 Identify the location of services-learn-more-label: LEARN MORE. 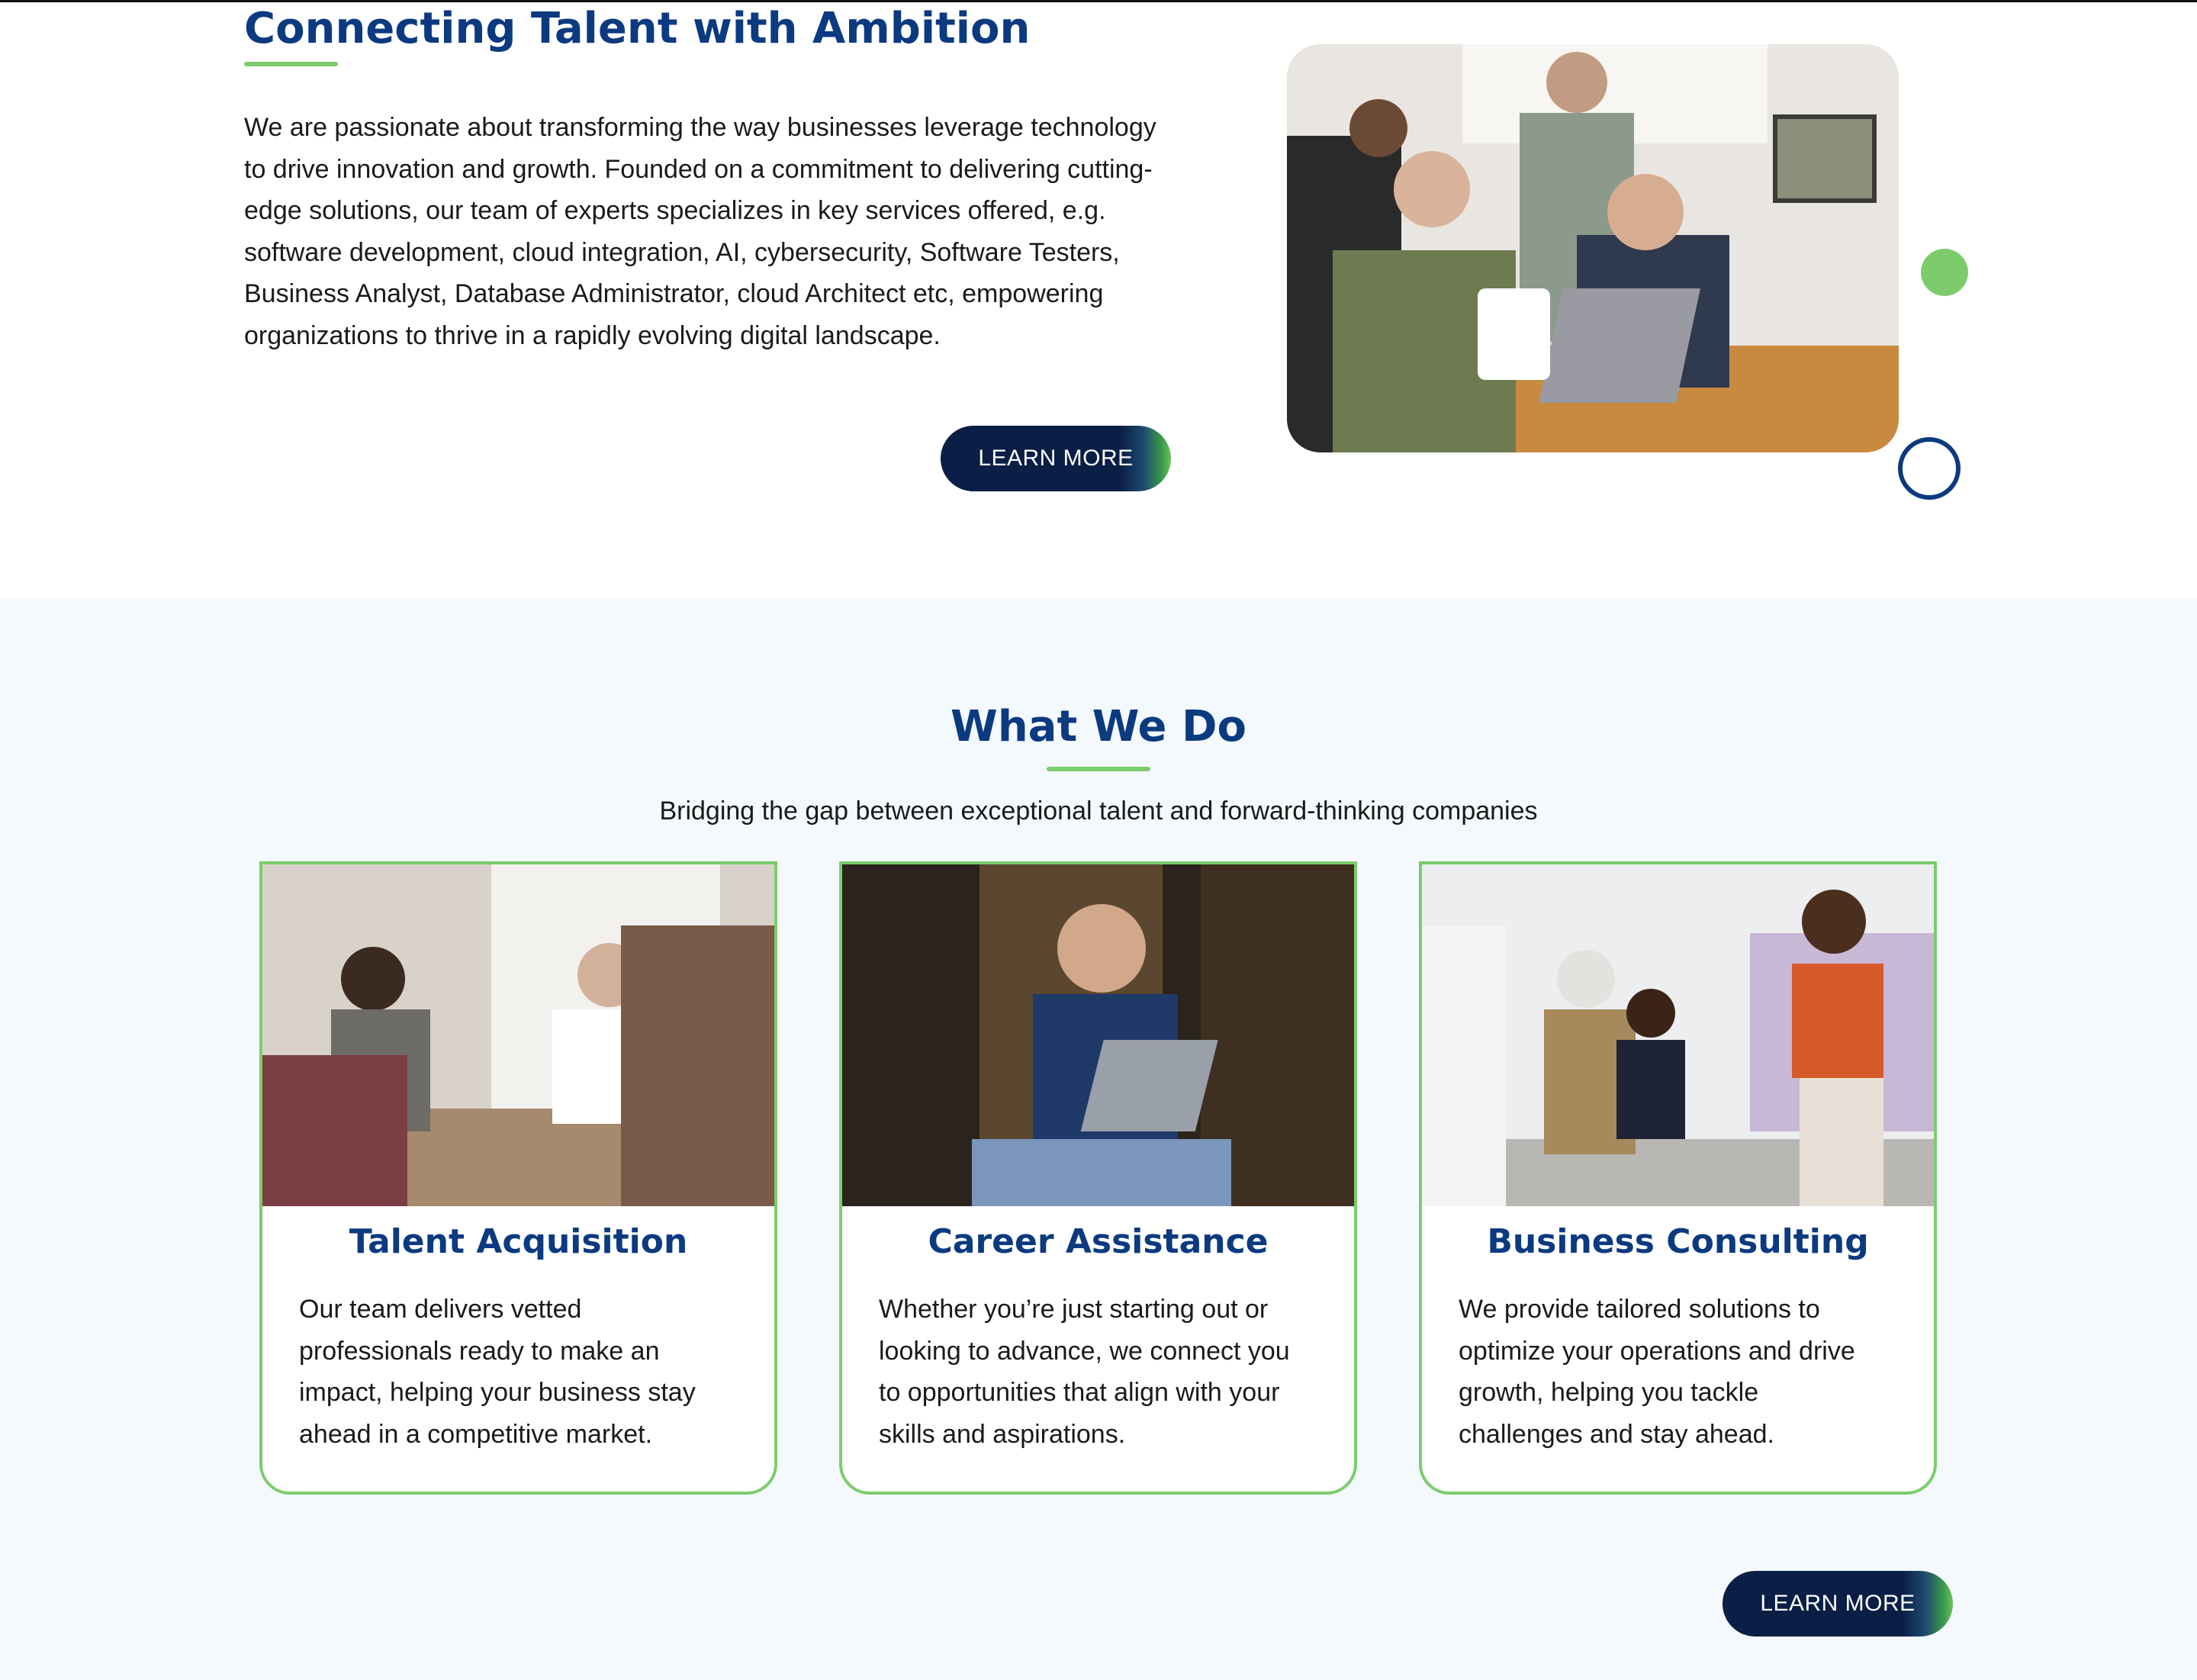
(1838, 1603).